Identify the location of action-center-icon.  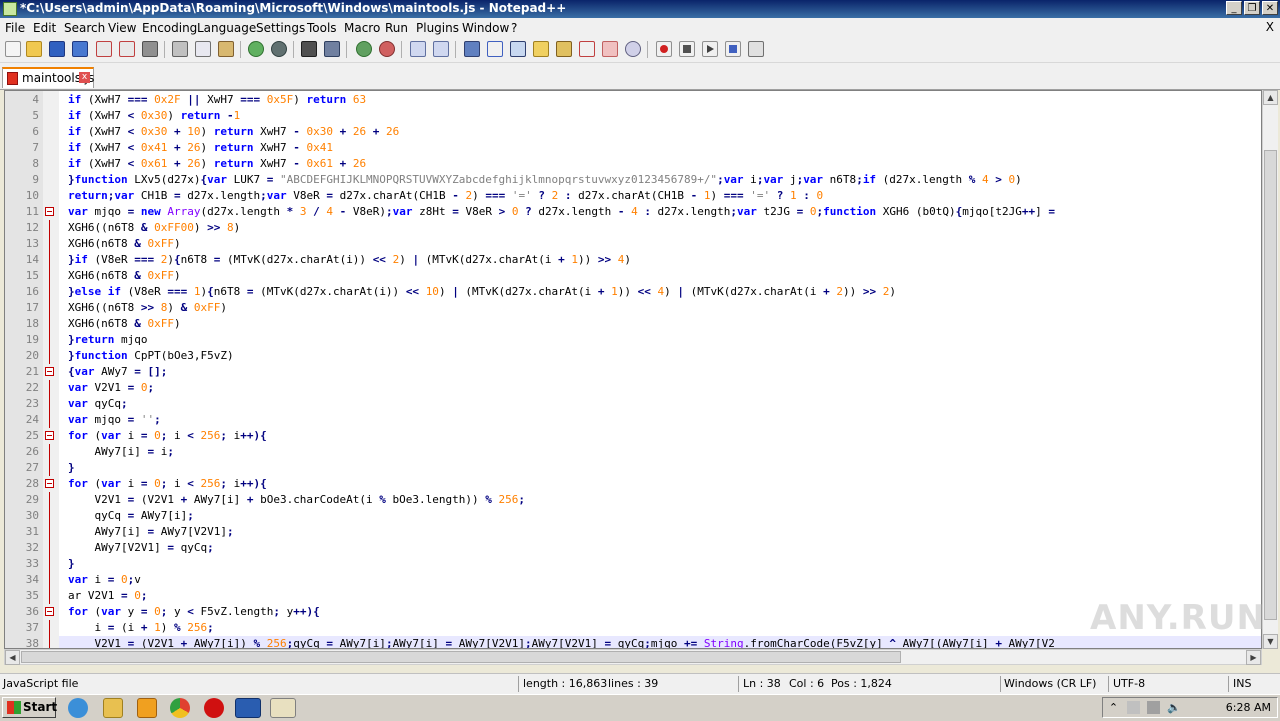
(1133, 707).